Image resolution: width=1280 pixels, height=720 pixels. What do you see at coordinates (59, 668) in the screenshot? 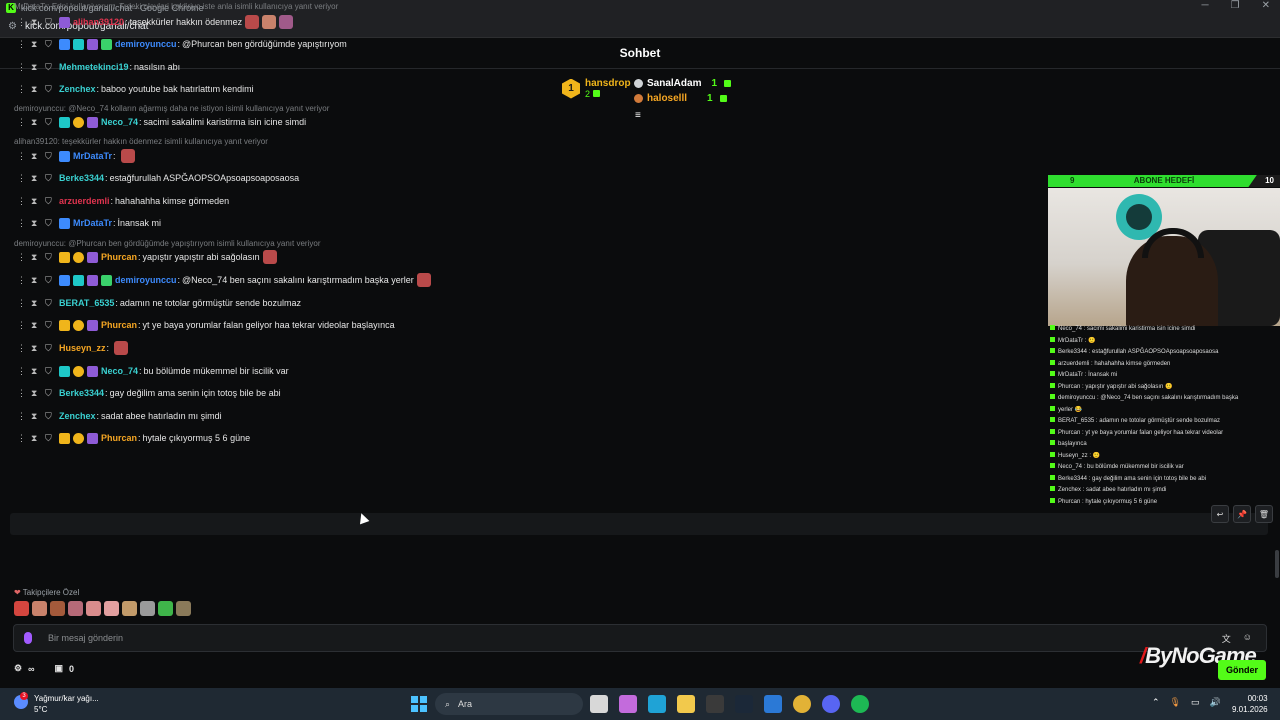
I see `gift-box-icon: ▣` at bounding box center [59, 668].